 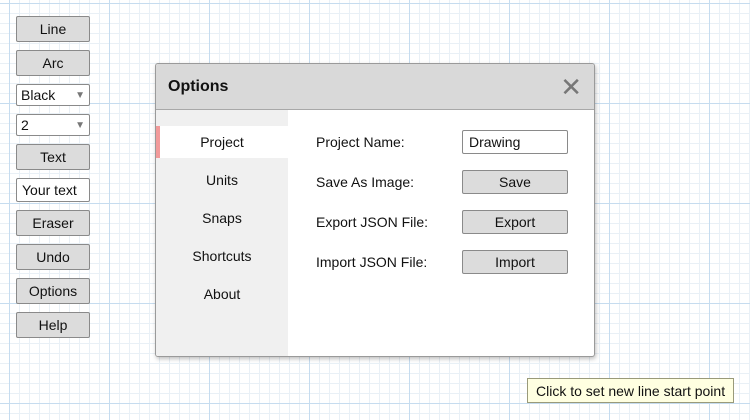 What do you see at coordinates (360, 142) in the screenshot?
I see `project-name-label: Project Name:` at bounding box center [360, 142].